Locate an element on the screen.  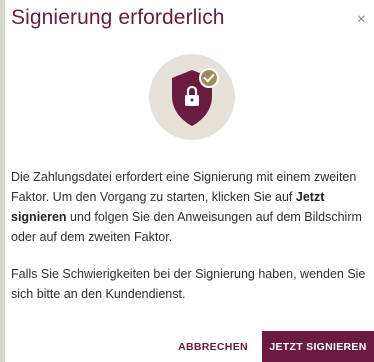
cancel-button: ABBRECHEN is located at coordinates (213, 347).